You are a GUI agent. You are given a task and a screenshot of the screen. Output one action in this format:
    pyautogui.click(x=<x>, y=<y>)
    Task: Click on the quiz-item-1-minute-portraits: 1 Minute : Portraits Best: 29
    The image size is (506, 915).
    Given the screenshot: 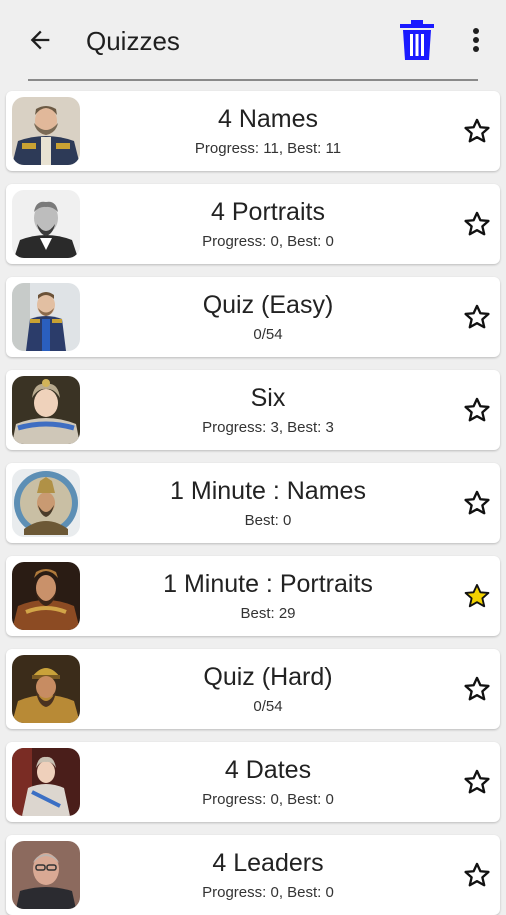 What is the action you would take?
    pyautogui.click(x=253, y=596)
    